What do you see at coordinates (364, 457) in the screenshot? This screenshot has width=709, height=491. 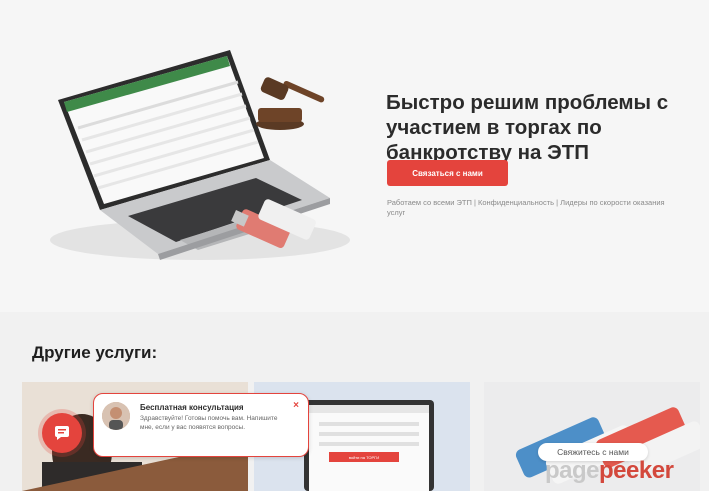 I see `card2-button-text: войти на ТОРГИ` at bounding box center [364, 457].